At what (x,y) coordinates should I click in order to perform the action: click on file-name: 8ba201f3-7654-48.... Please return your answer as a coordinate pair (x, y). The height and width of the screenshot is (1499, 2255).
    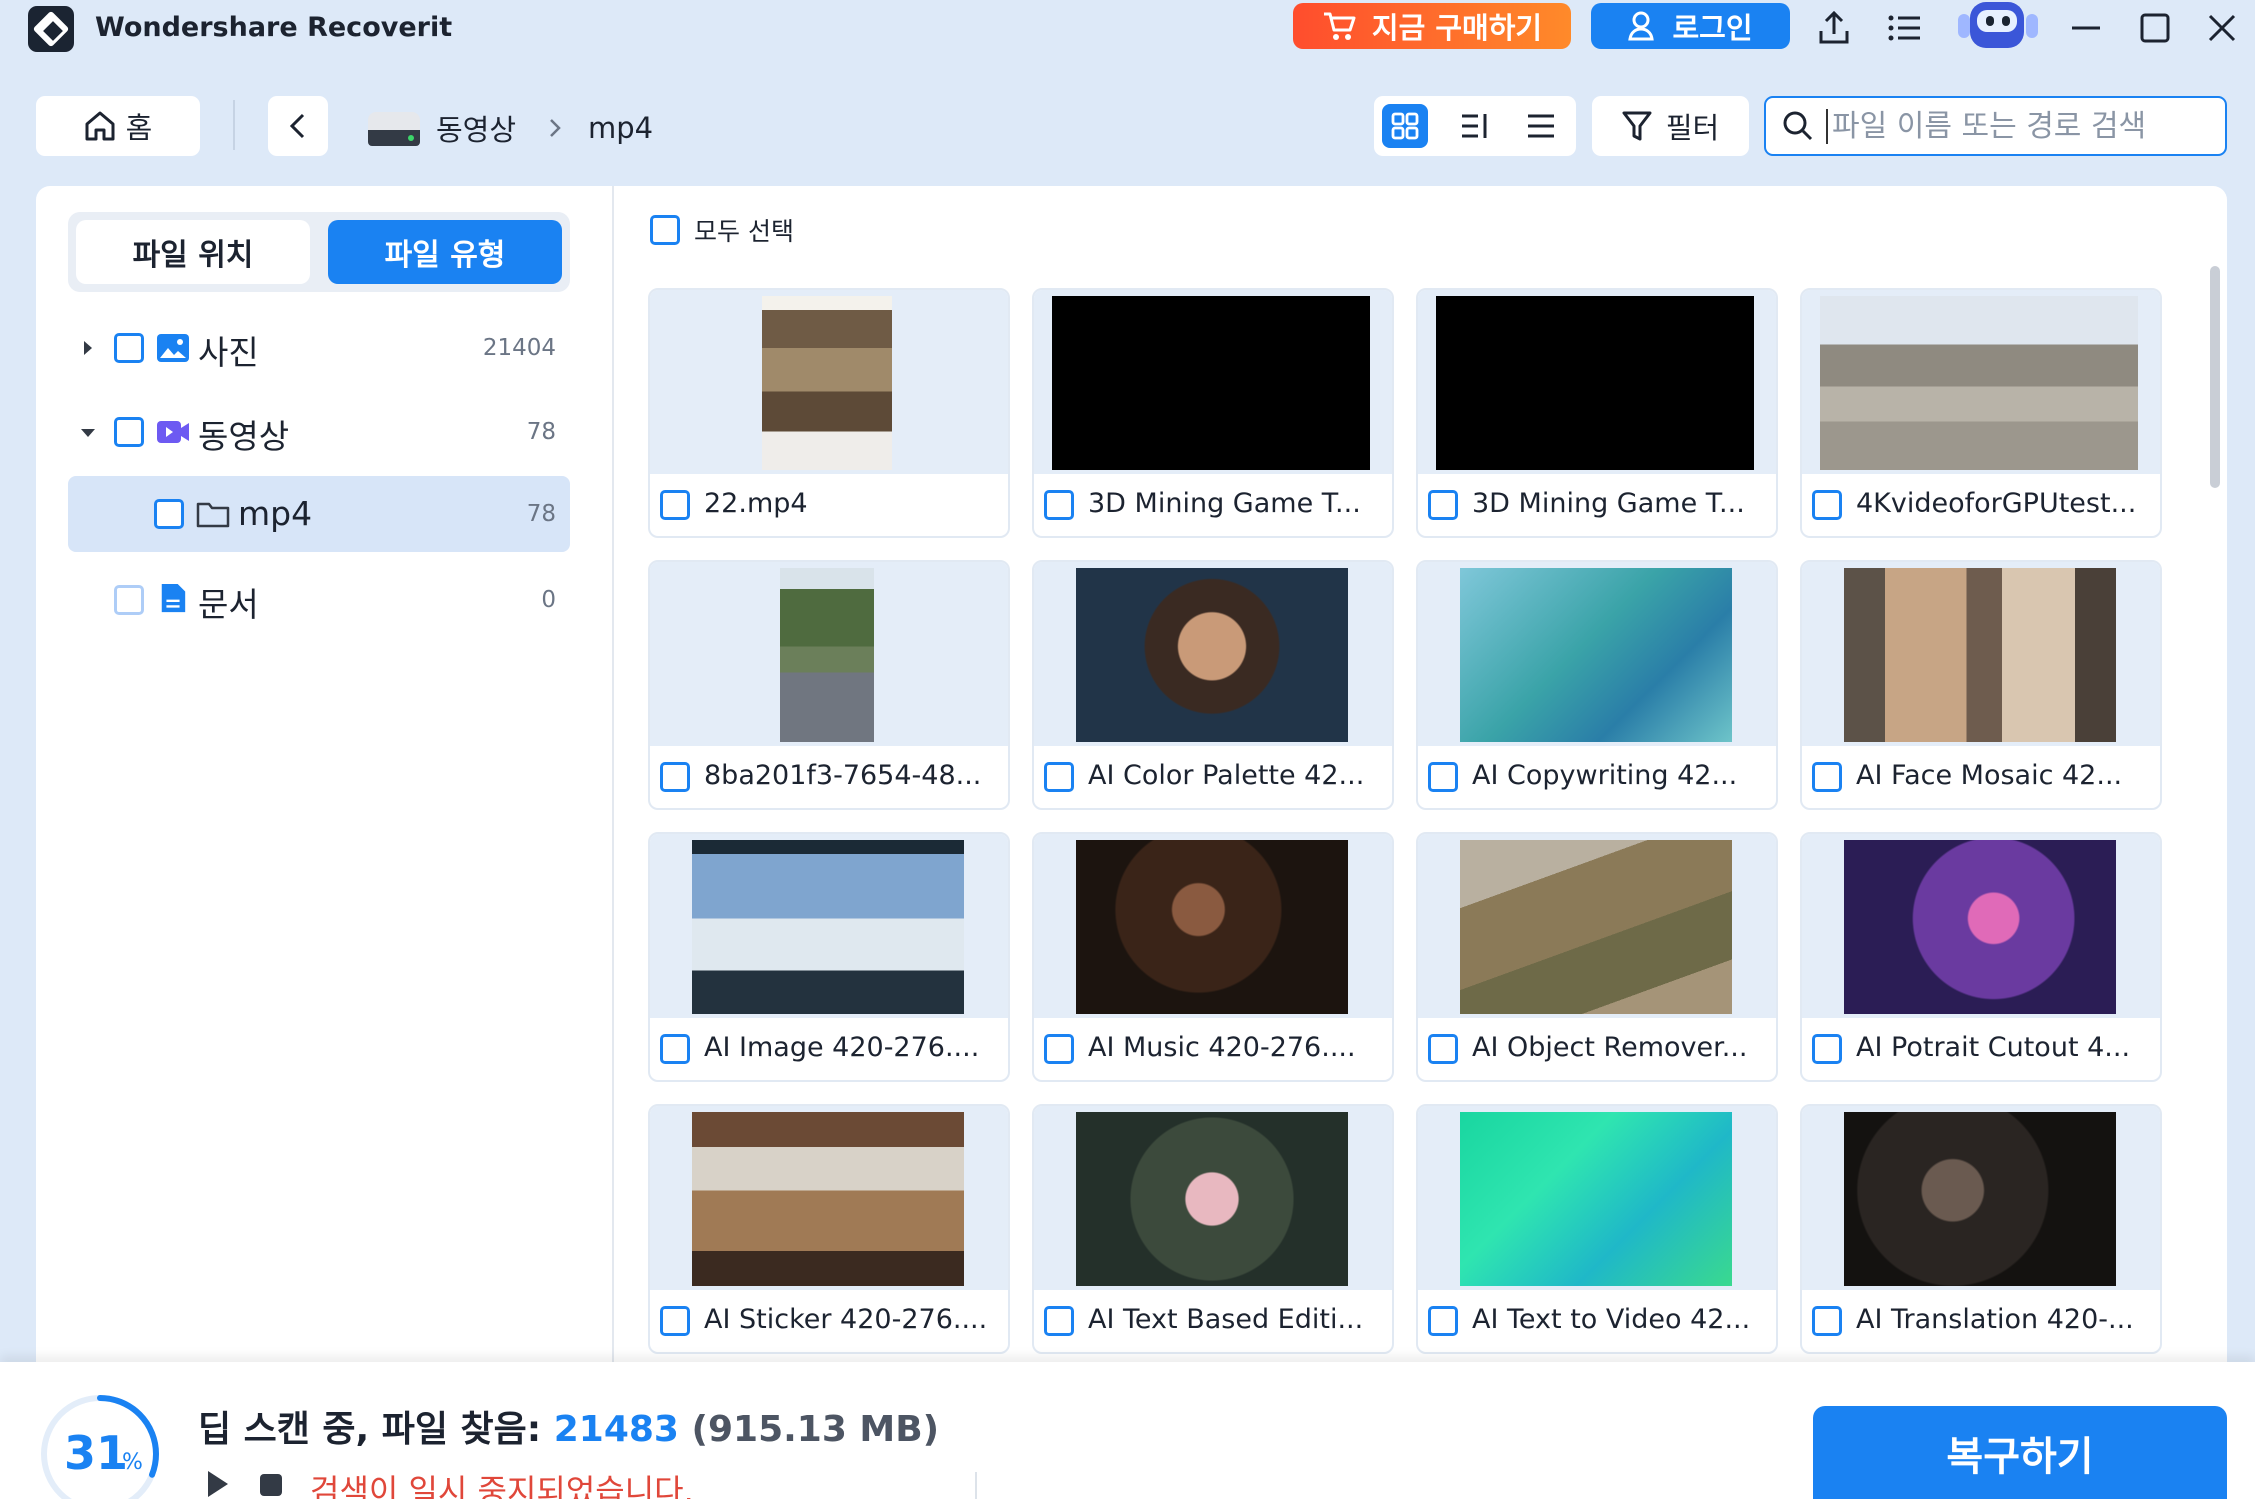
    Looking at the image, I should click on (843, 775).